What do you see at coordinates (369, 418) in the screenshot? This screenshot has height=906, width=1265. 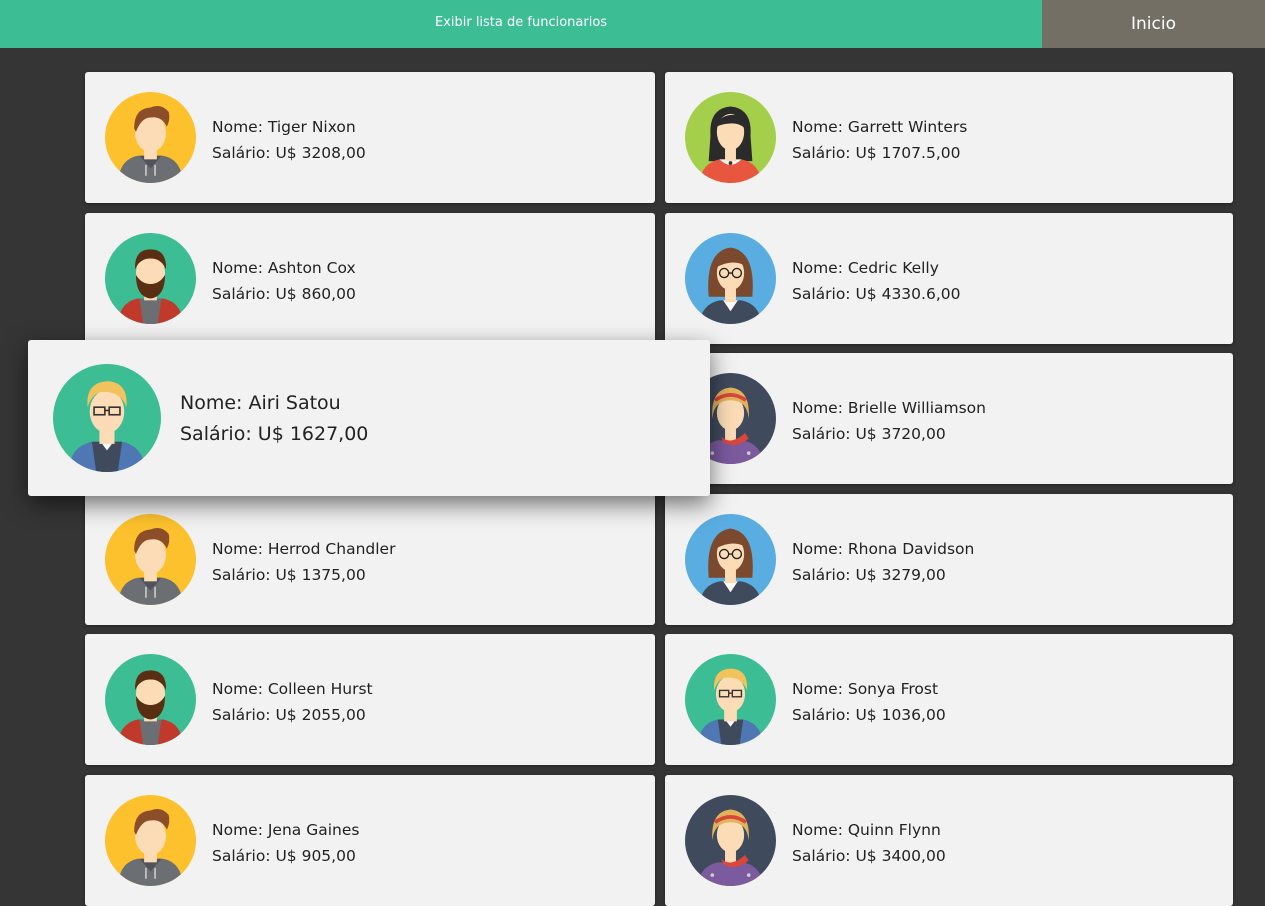 I see `employee-card-hovered: Nome: Airi Satou Salário: U$ 1627,00` at bounding box center [369, 418].